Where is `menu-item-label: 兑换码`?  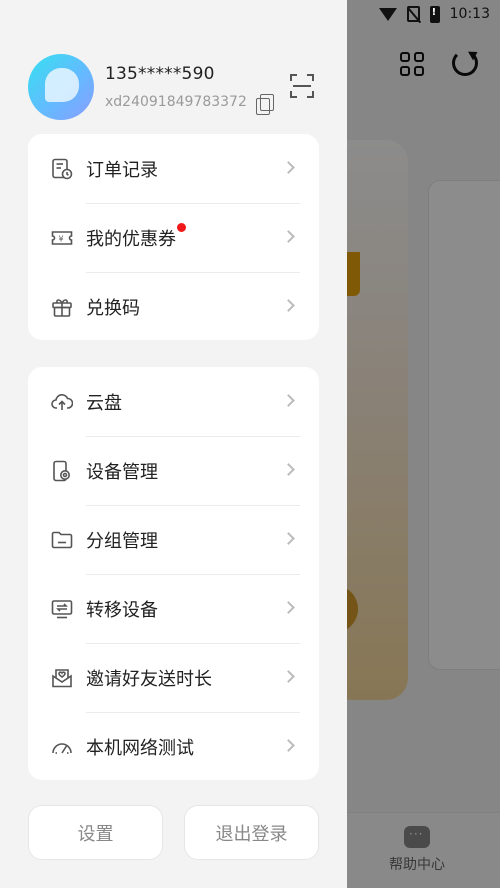
menu-item-label: 兑换码 is located at coordinates (113, 308).